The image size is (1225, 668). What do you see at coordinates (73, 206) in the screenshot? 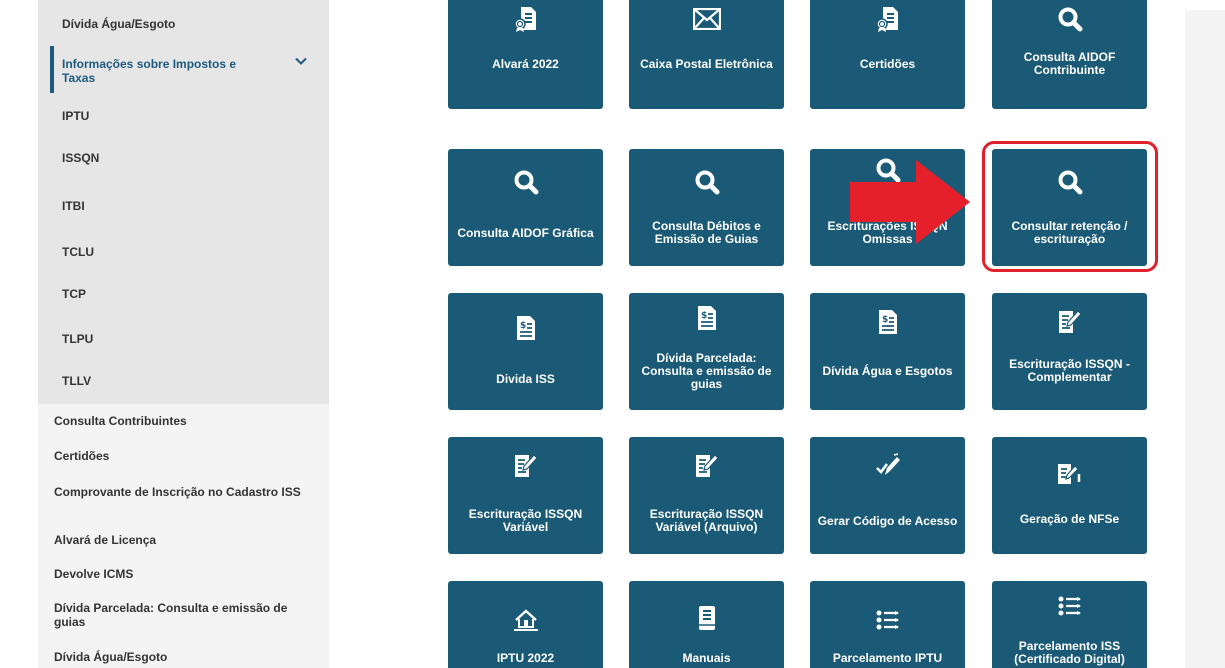
I see `submenu-item-itbi: ITBI` at bounding box center [73, 206].